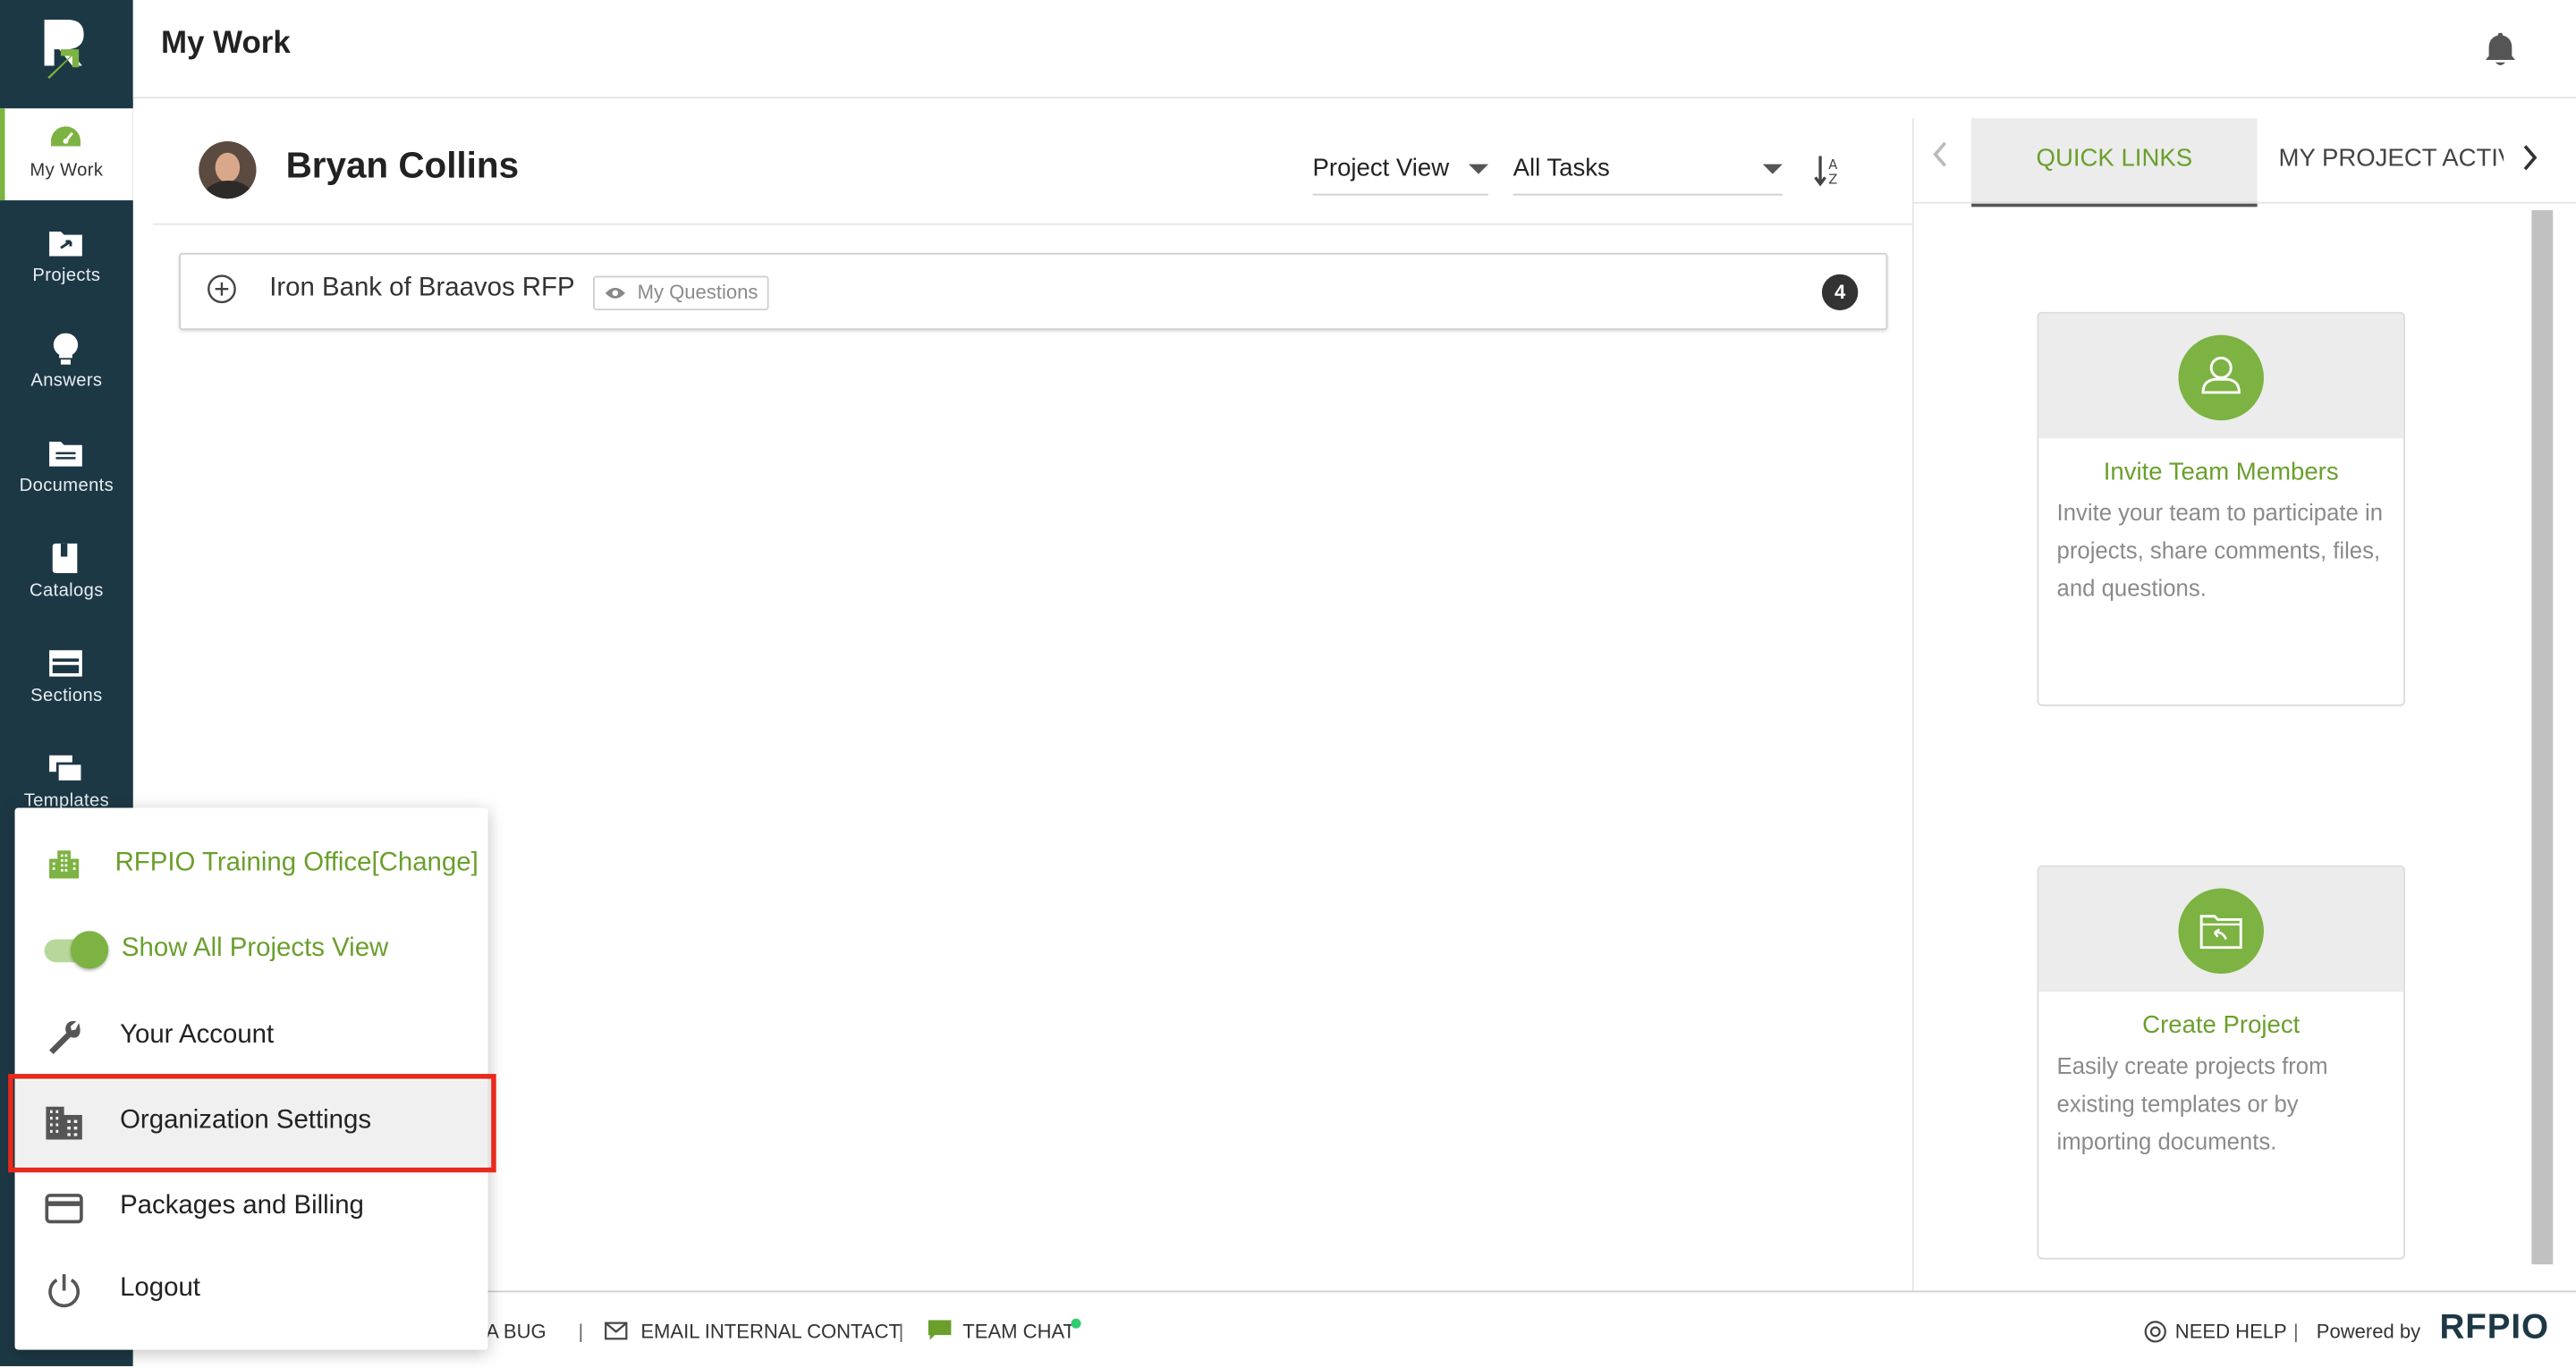 Image resolution: width=2576 pixels, height=1368 pixels. I want to click on sidebar-item-catalogs: Catalogs, so click(66, 574).